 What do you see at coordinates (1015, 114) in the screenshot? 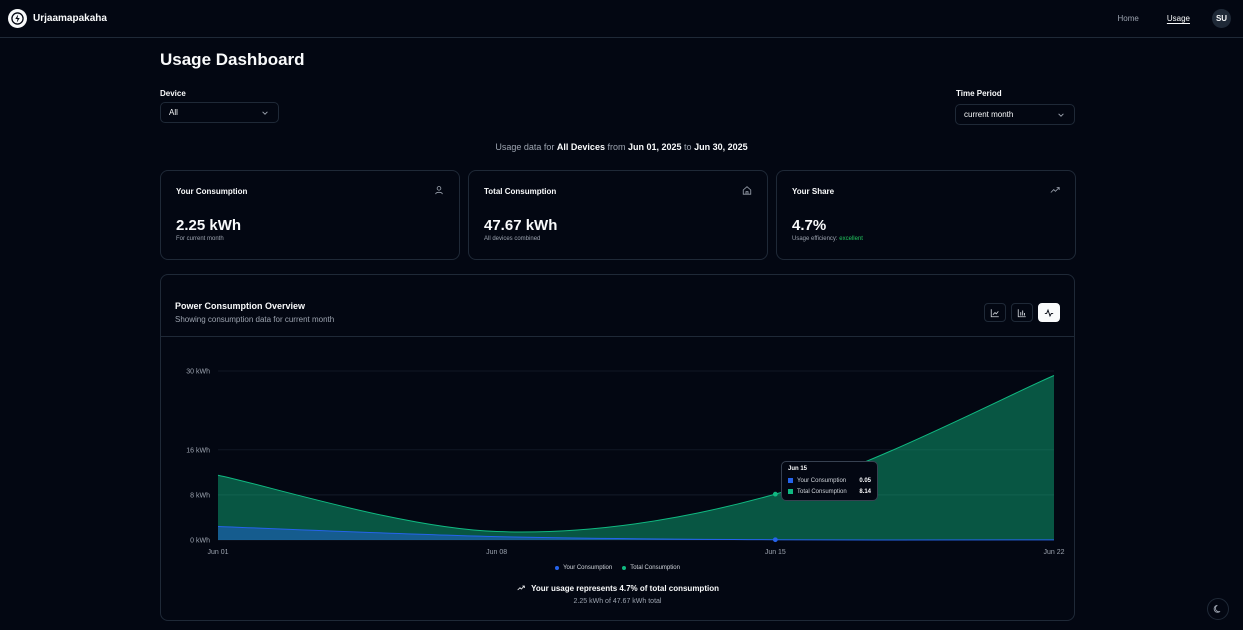
I see `time-period-select: current month` at bounding box center [1015, 114].